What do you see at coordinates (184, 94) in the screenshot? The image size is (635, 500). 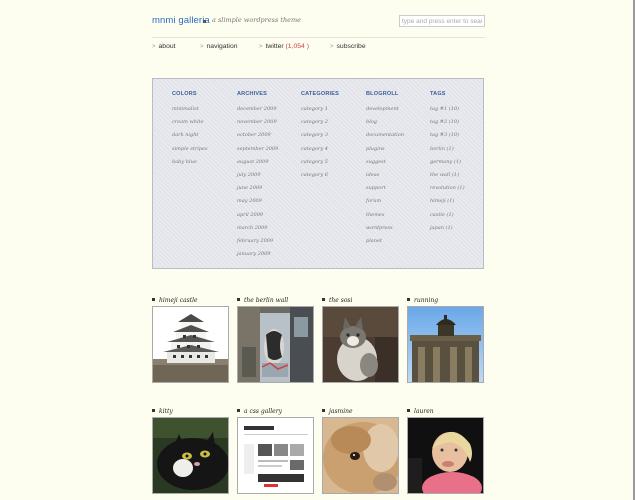 I see `widget-title: COLORS` at bounding box center [184, 94].